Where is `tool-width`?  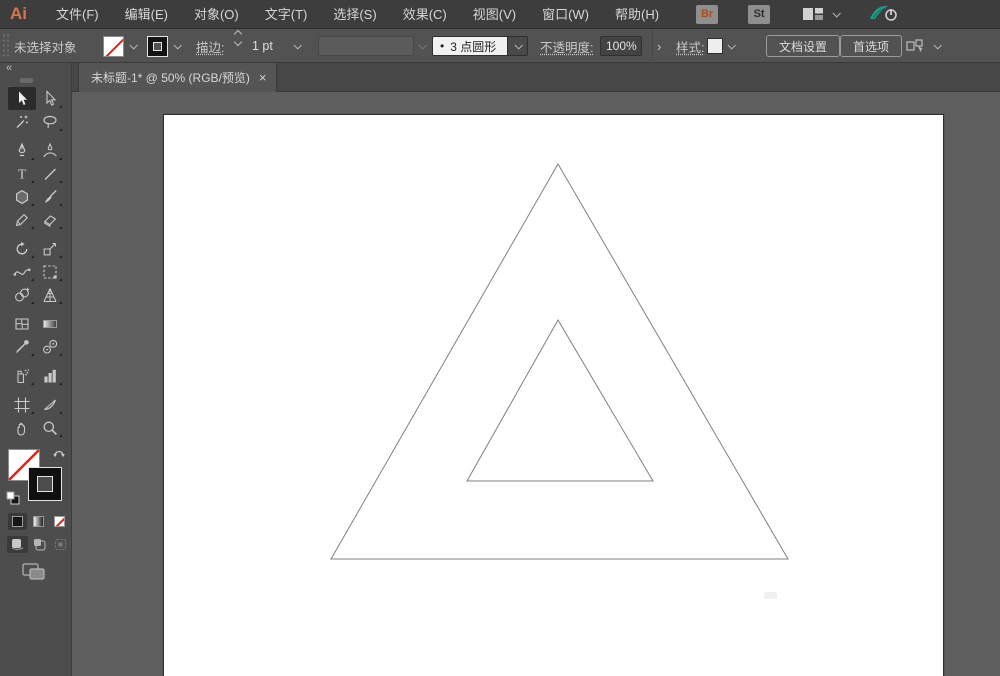
tool-width is located at coordinates (22, 271).